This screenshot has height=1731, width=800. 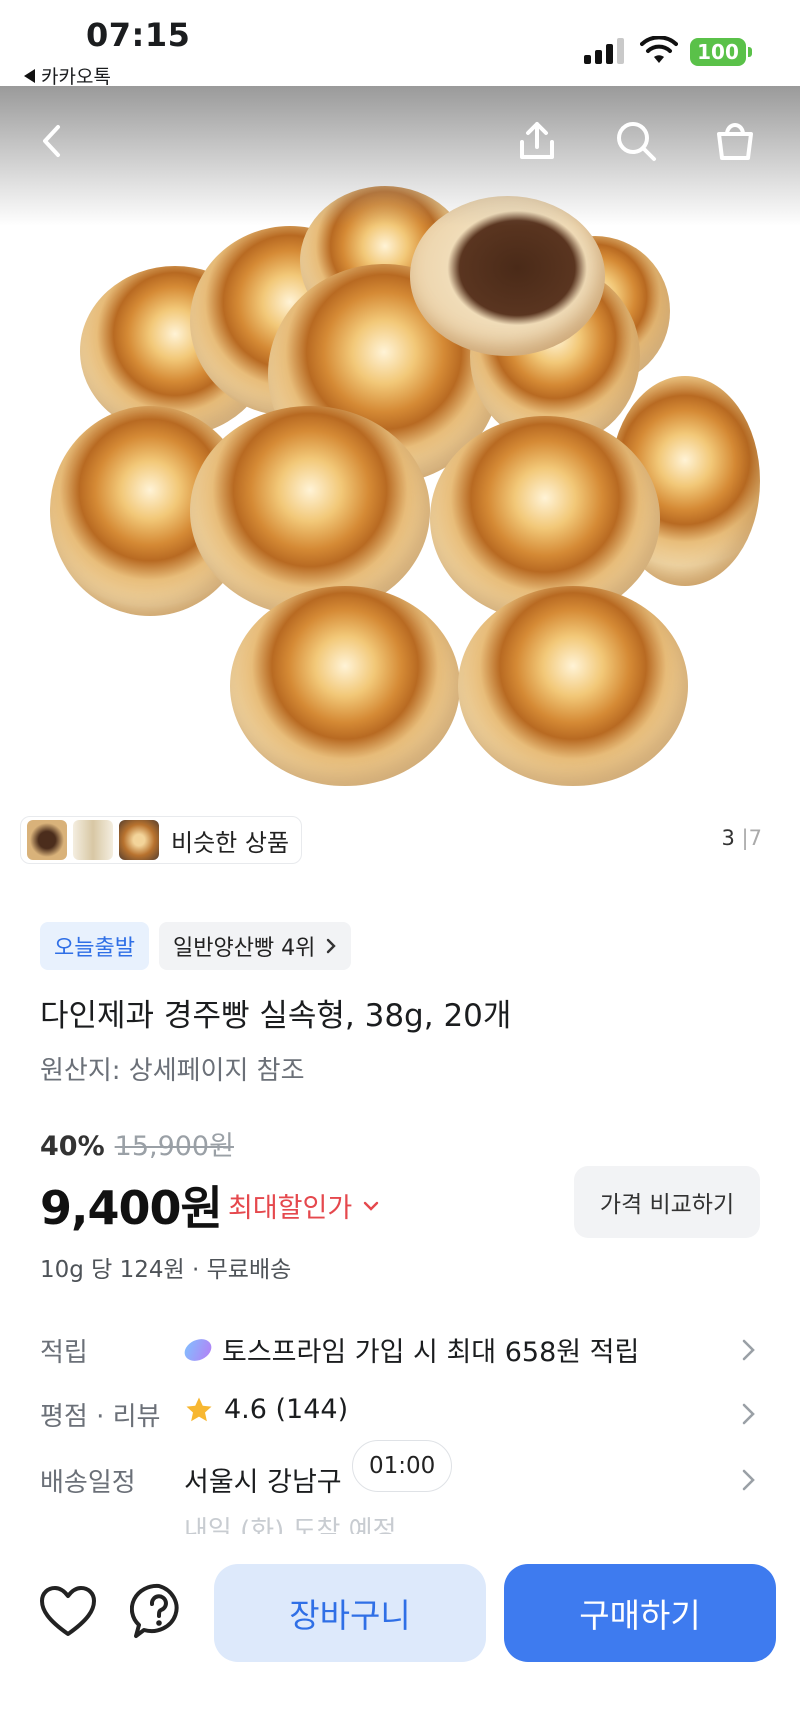 What do you see at coordinates (402, 1466) in the screenshot?
I see `delivery-time-bubble: 01:00` at bounding box center [402, 1466].